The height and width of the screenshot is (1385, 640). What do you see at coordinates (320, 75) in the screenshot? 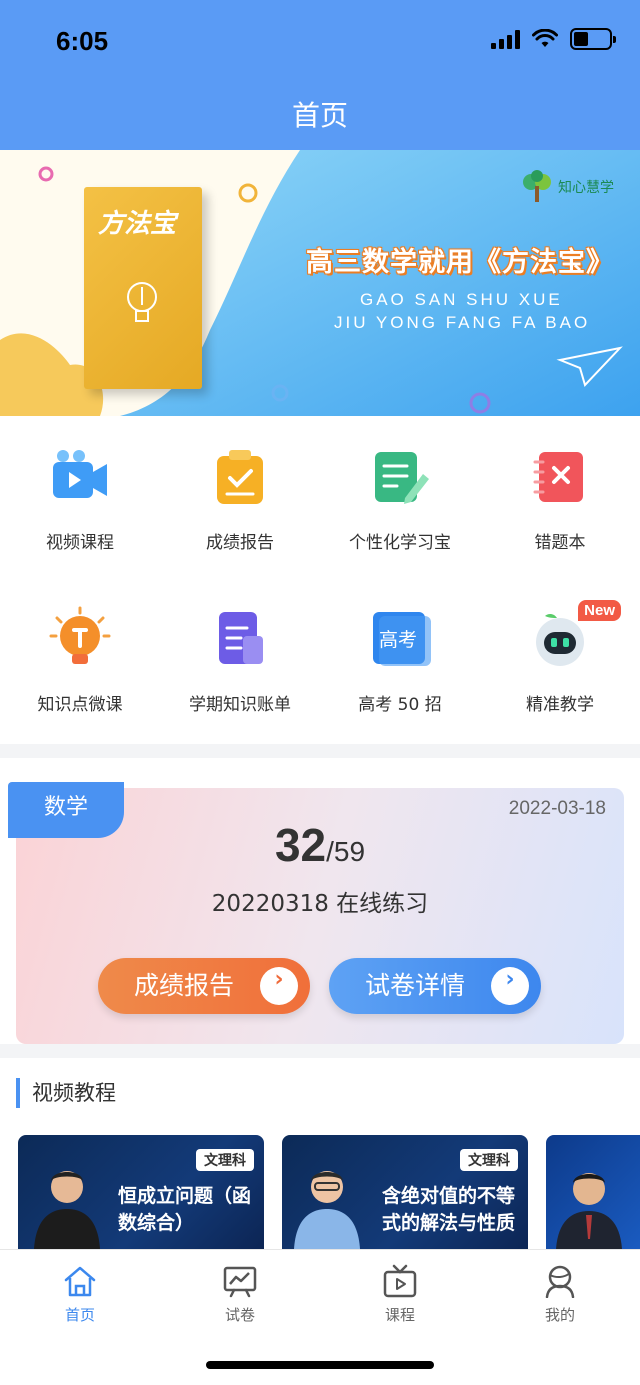
I see `top-bar: 6:05 首页` at bounding box center [320, 75].